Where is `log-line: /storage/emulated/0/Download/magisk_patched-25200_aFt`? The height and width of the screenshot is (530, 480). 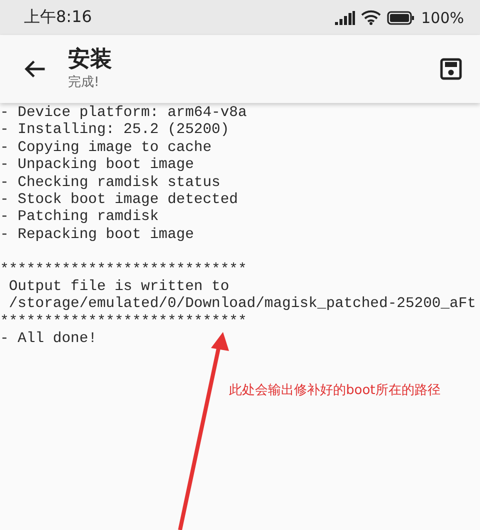 log-line: /storage/emulated/0/Download/magisk_patched-25200_aFt is located at coordinates (242, 305).